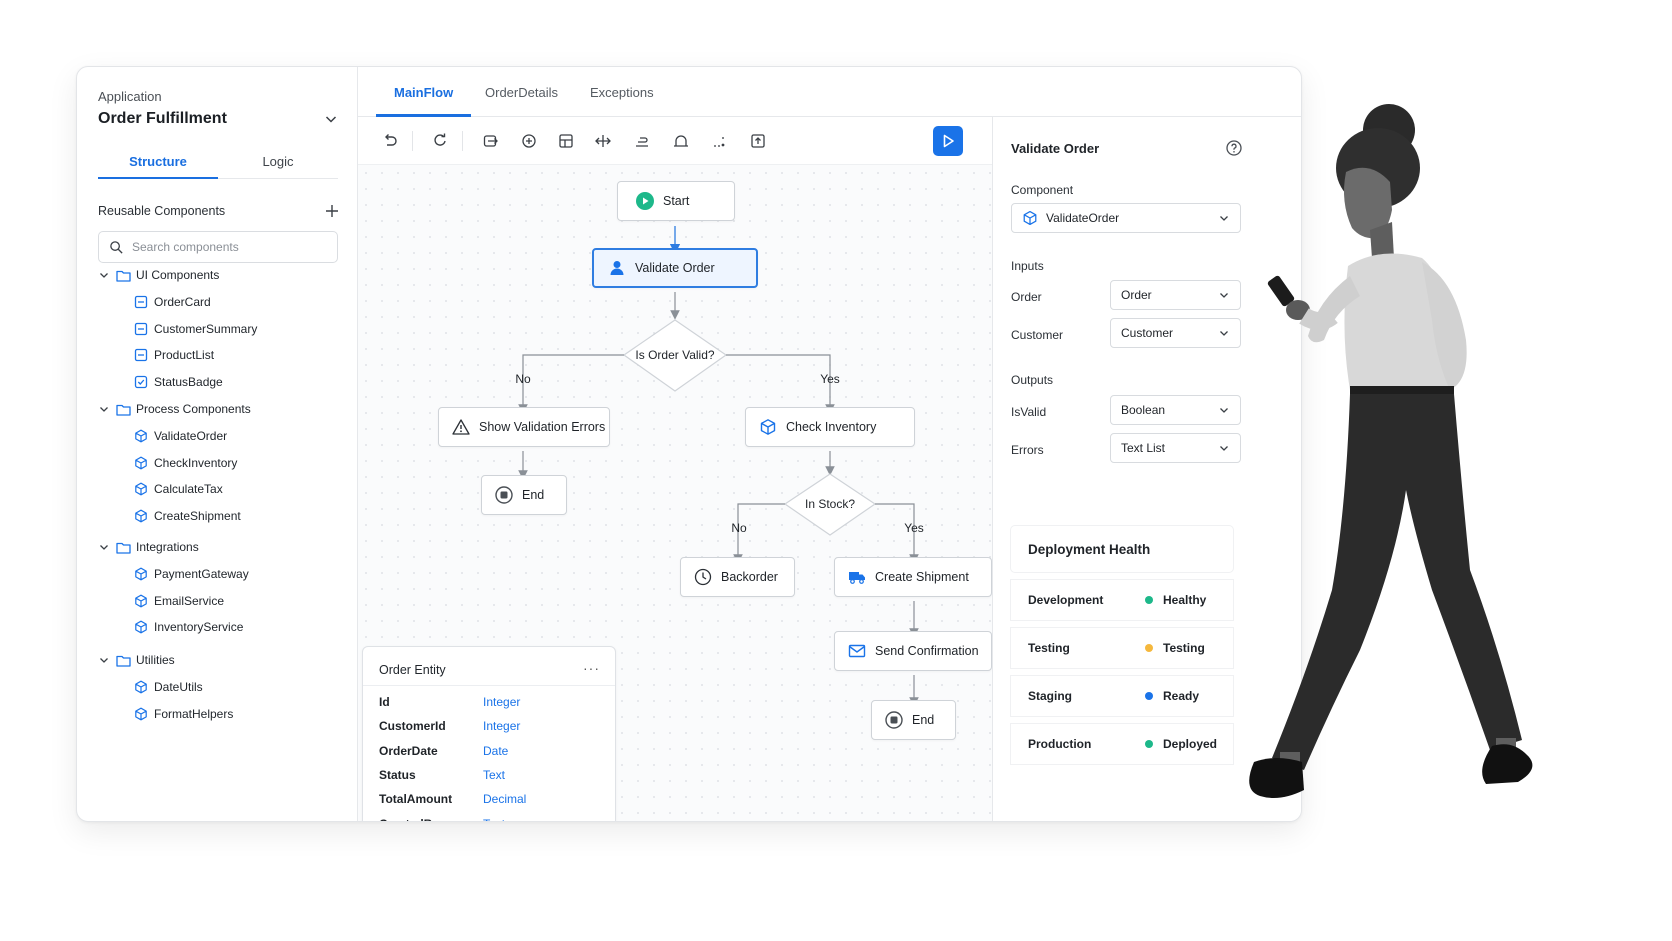  I want to click on toolbar, so click(675, 141).